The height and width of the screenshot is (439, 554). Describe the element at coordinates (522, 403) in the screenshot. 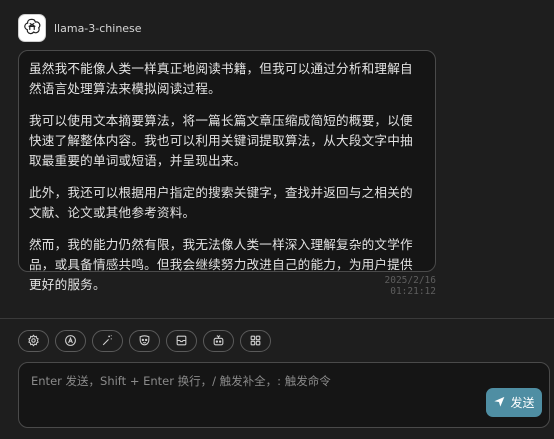

I see `send-button-label: 发送` at that location.